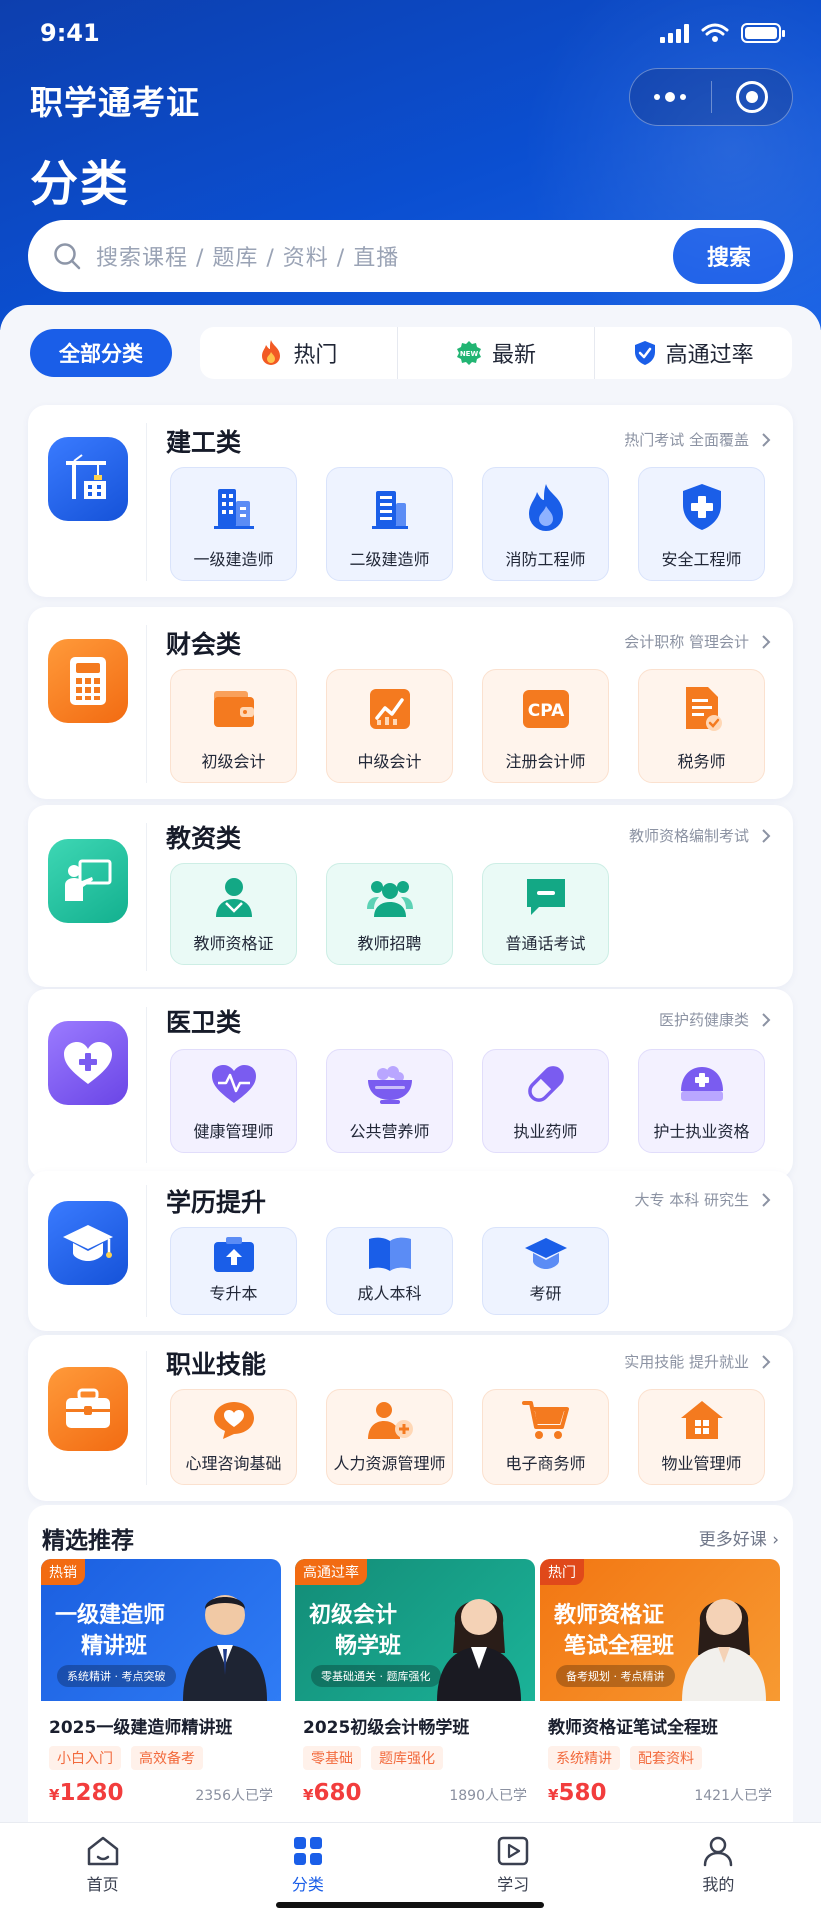  I want to click on shield-check-icon, so click(644, 353).